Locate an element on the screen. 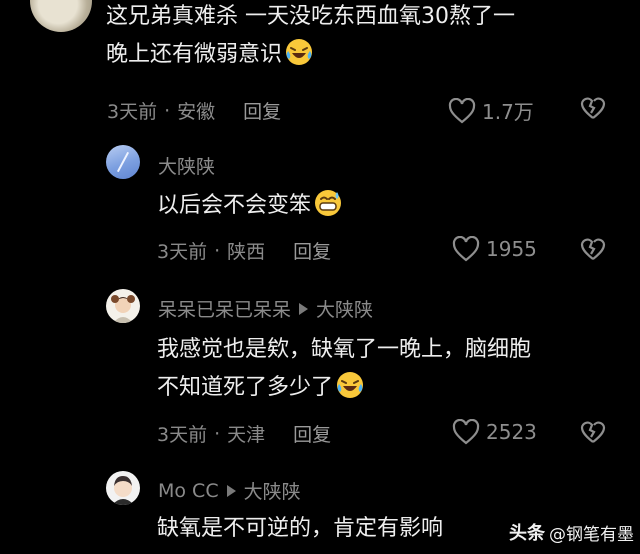 The height and width of the screenshot is (554, 640). username: 大陕陕 is located at coordinates (186, 165).